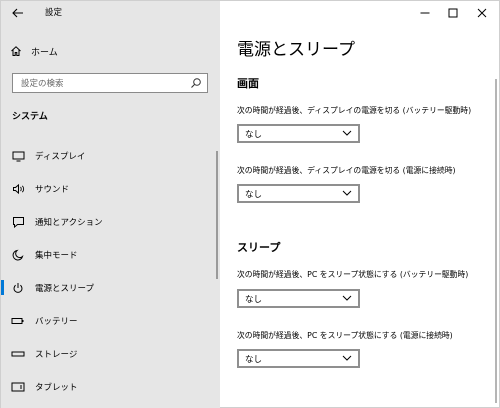 The height and width of the screenshot is (408, 500). Describe the element at coordinates (18, 255) in the screenshot. I see `moon-icon` at that location.